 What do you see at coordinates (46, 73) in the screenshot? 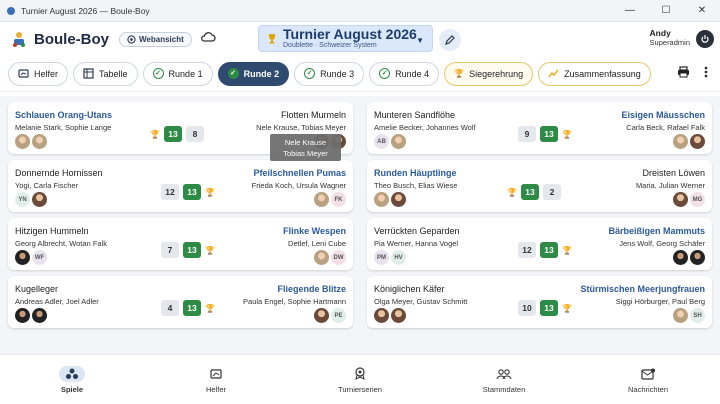
I see `helfer-label: Helfer` at bounding box center [46, 73].